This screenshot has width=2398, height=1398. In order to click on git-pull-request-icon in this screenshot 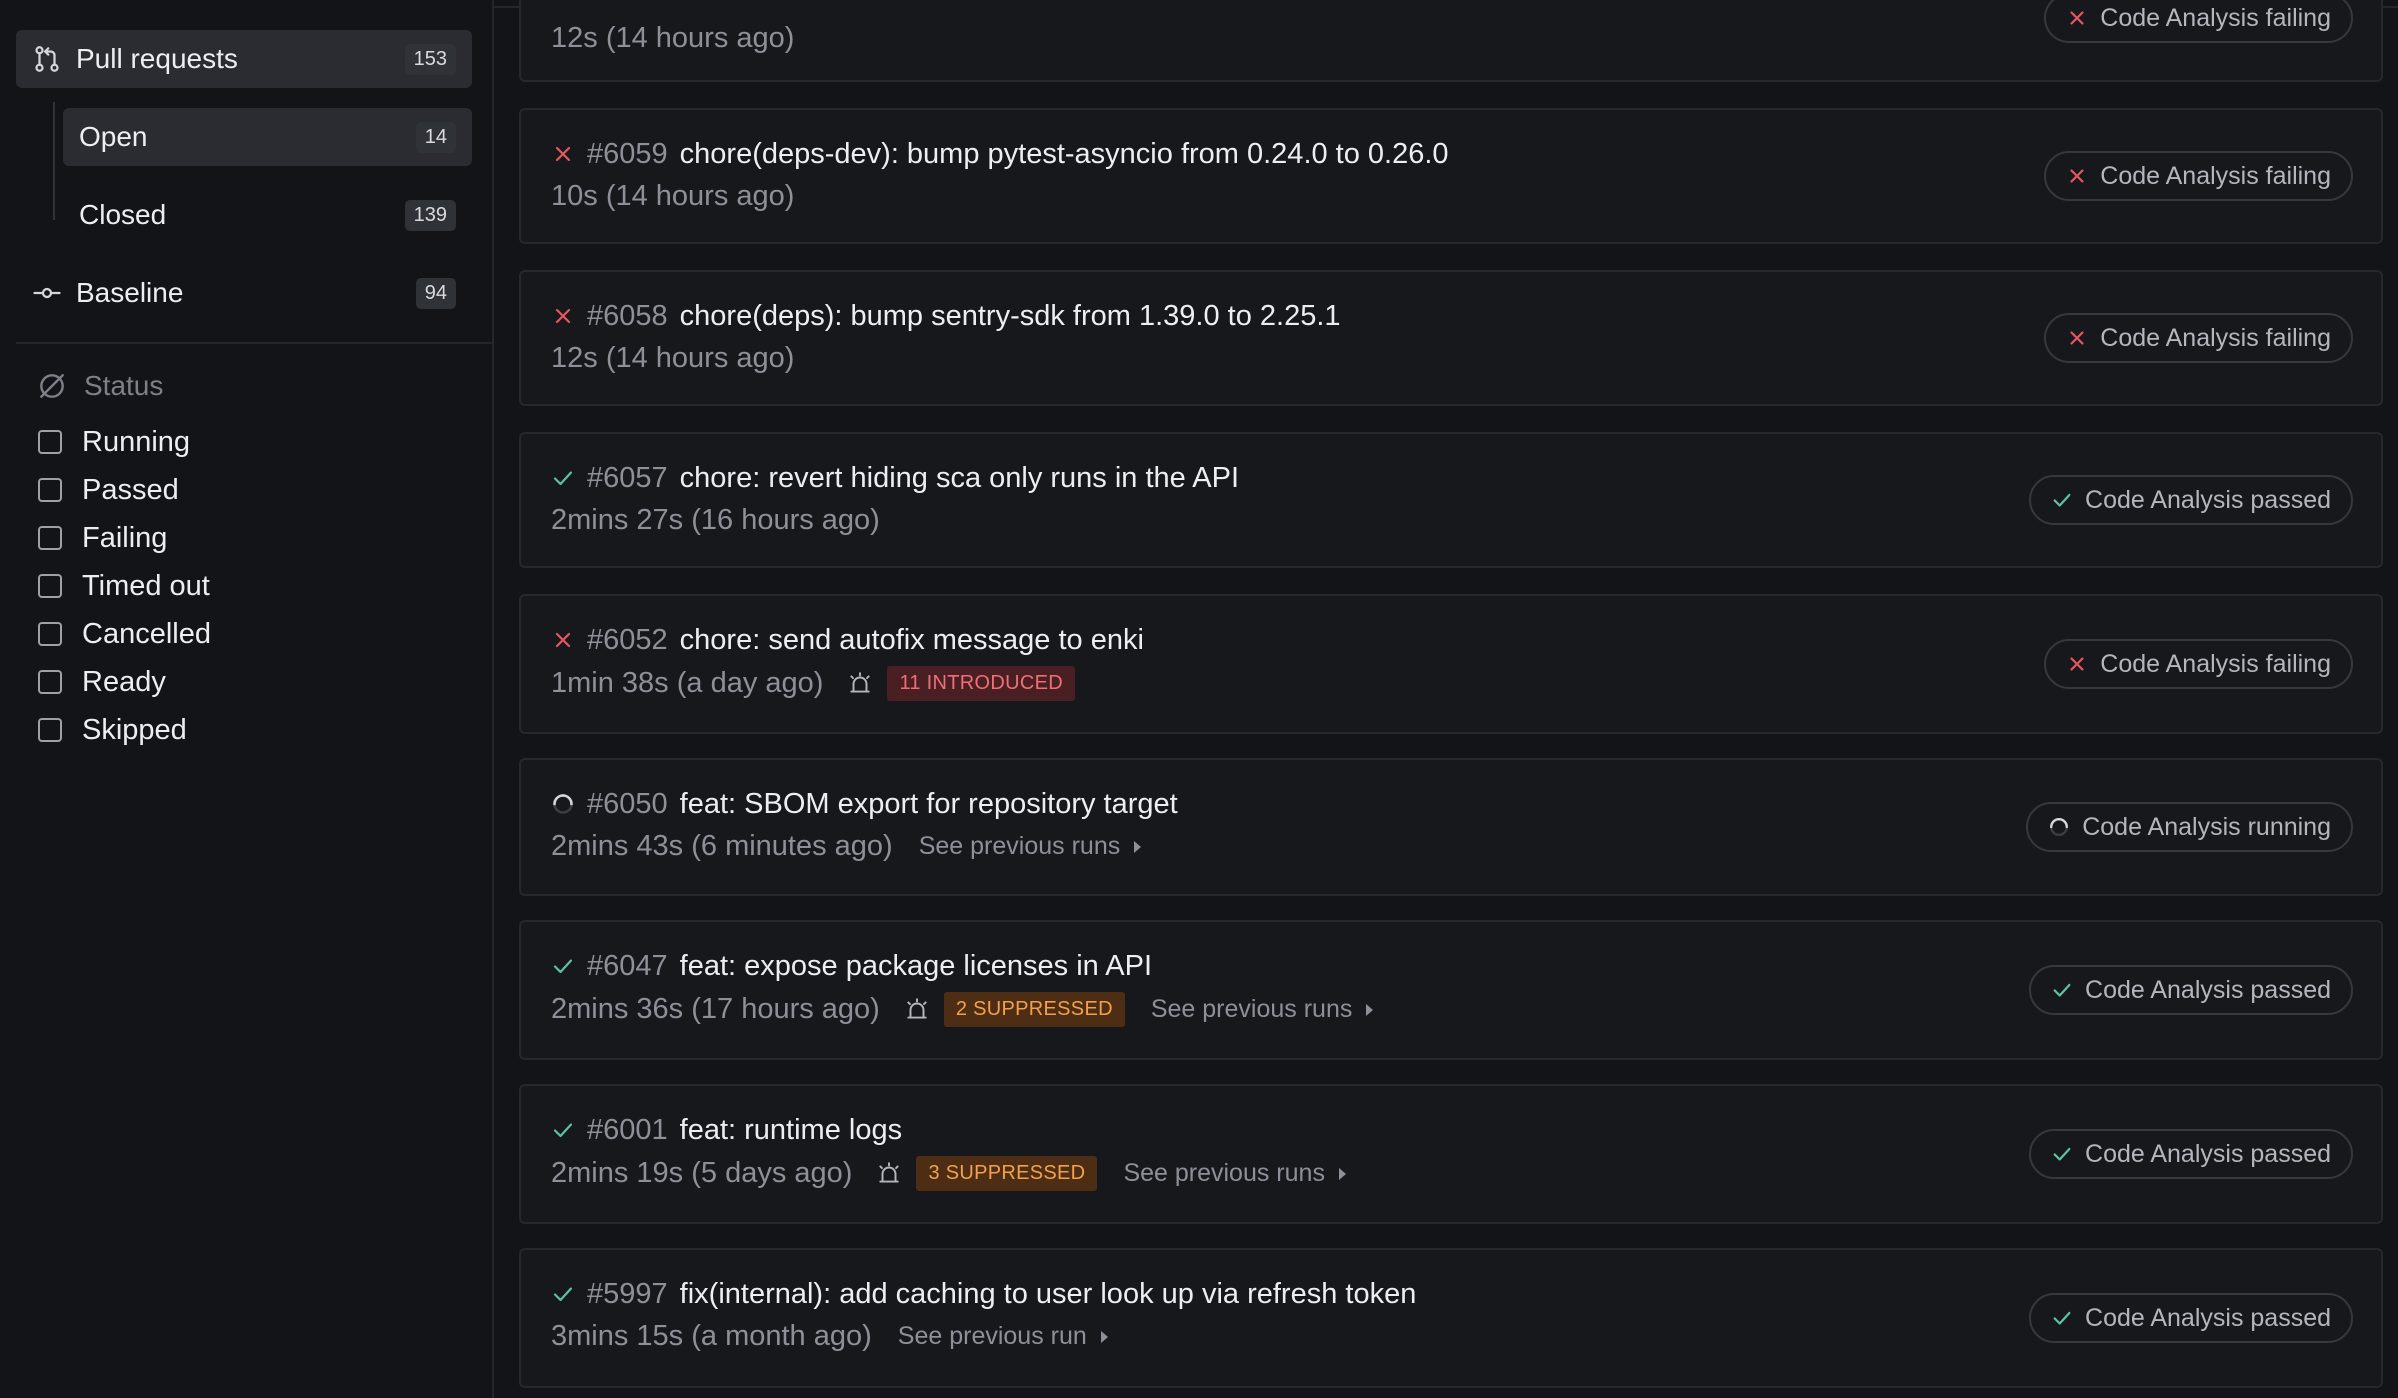, I will do `click(47, 59)`.